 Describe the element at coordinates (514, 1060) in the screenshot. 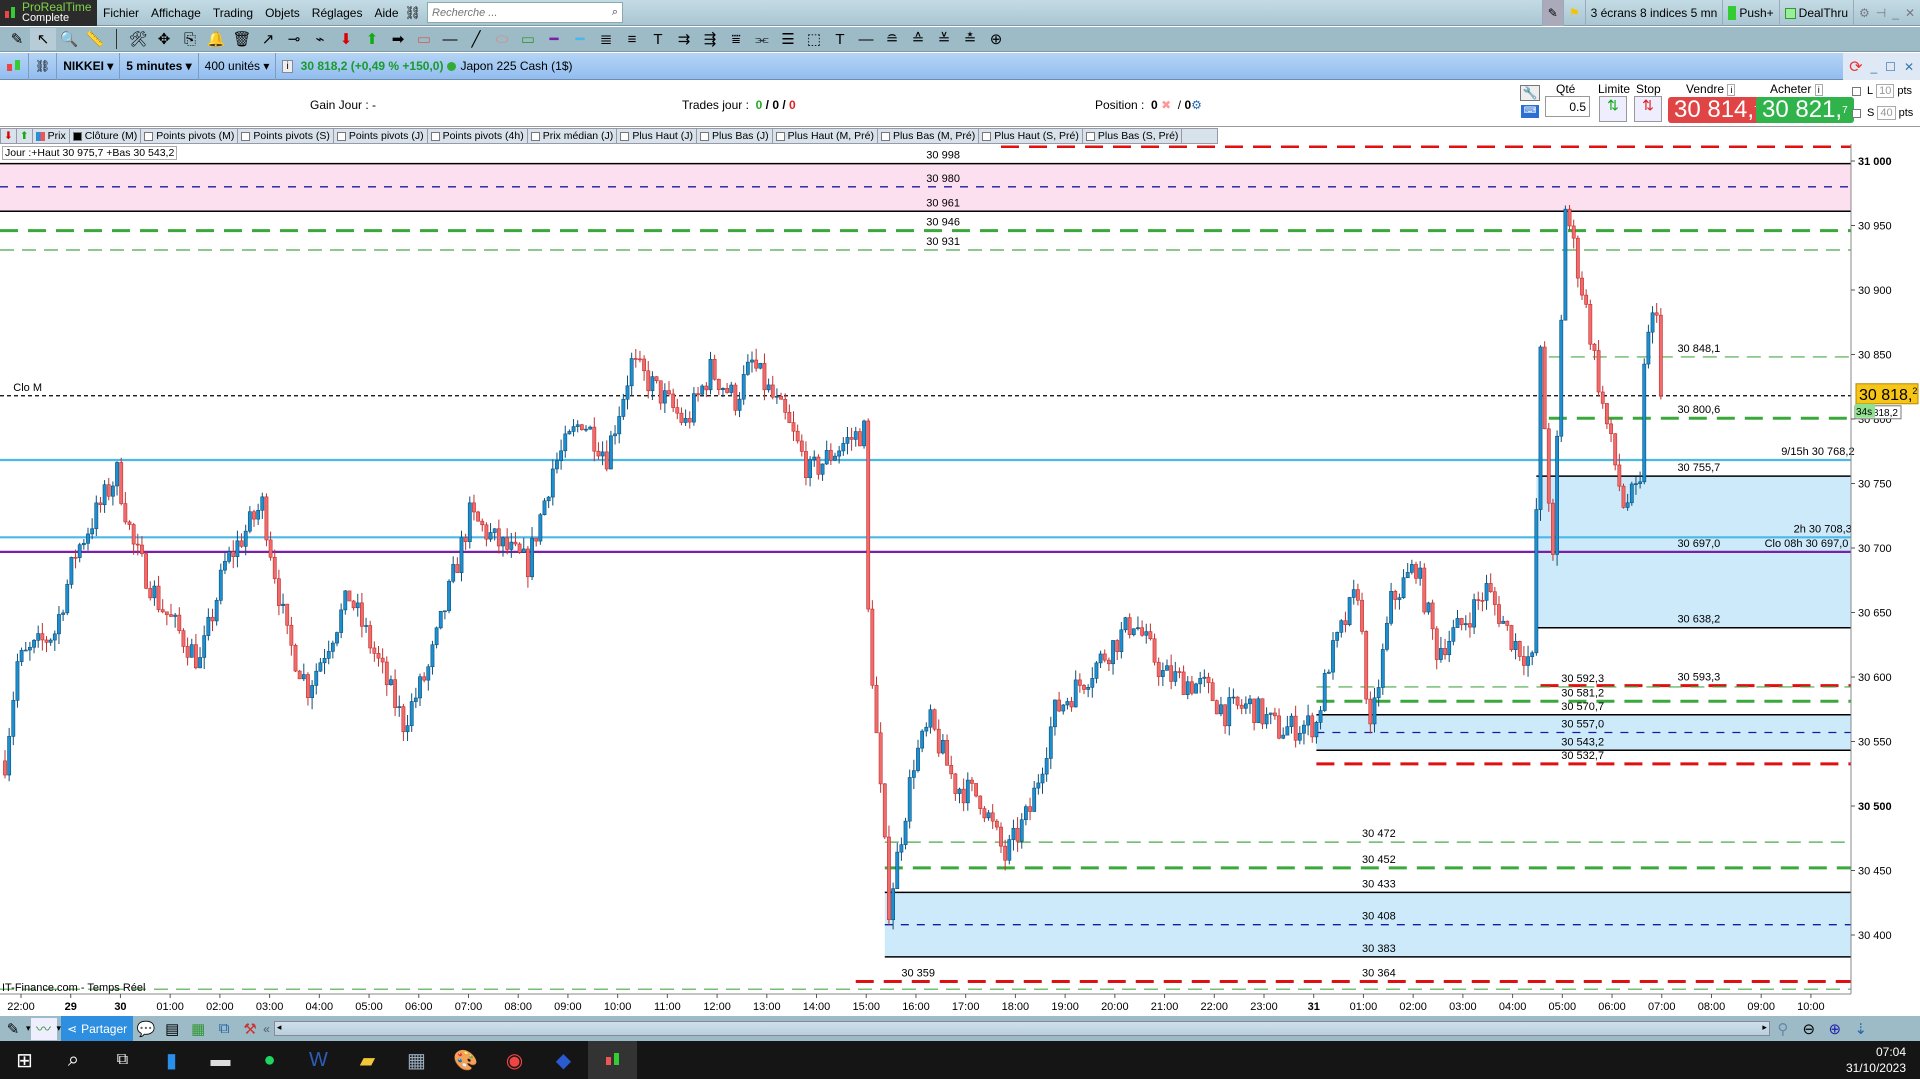

I see `chrome-icon: ◉` at that location.